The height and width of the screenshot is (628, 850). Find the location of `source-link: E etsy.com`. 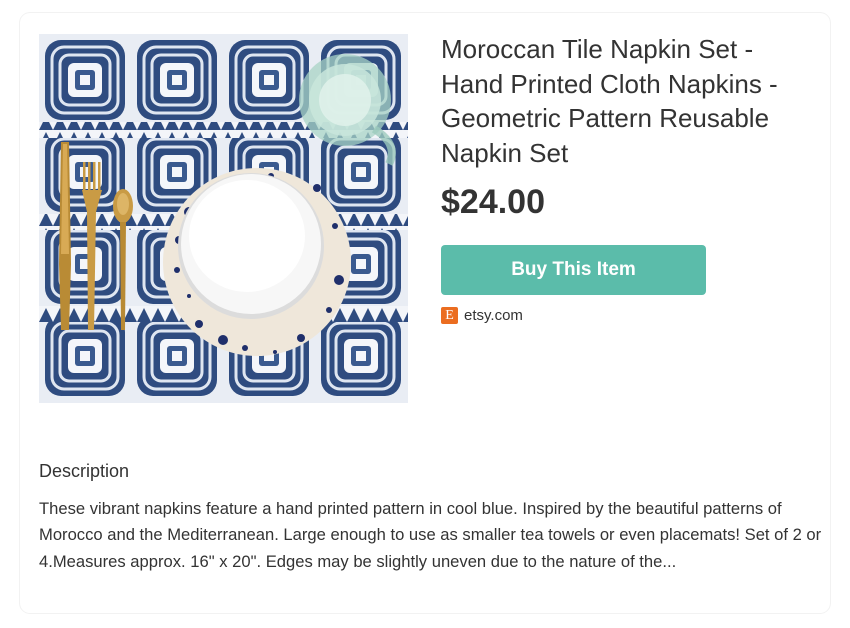

source-link: E etsy.com is located at coordinates (482, 315).